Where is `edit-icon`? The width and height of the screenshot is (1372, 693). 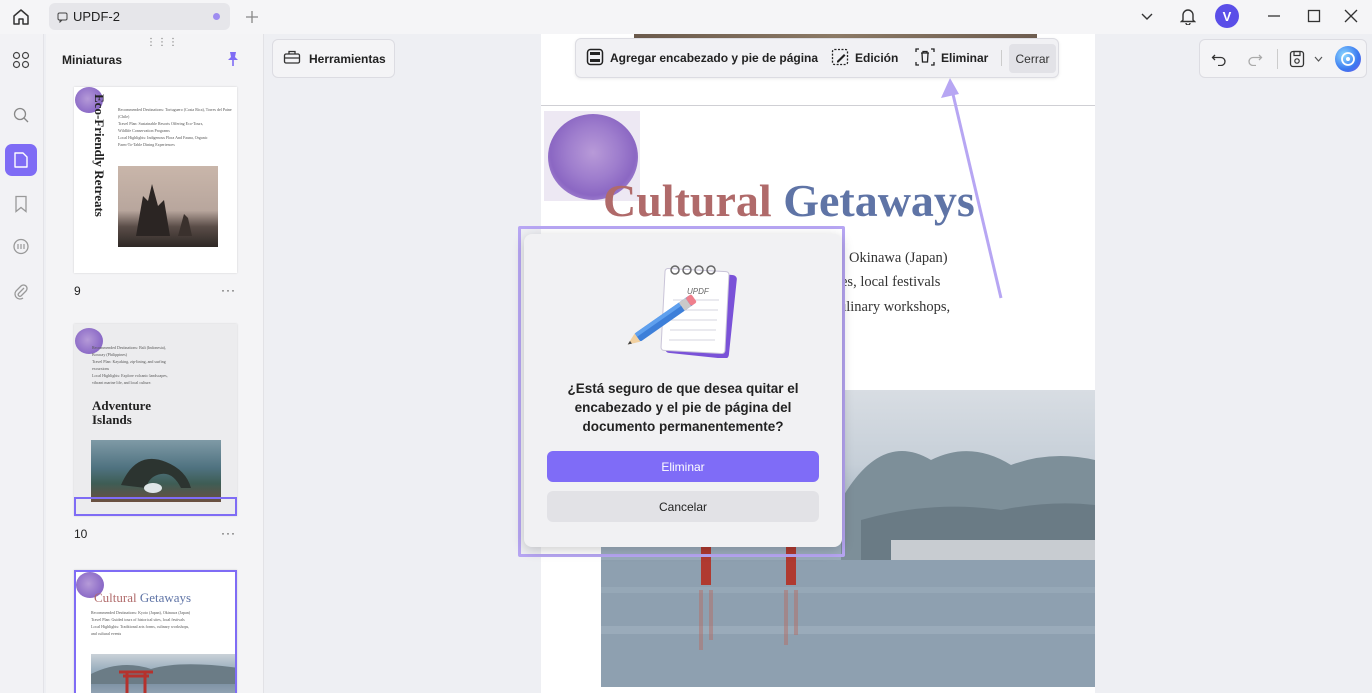
edit-icon is located at coordinates (840, 58).